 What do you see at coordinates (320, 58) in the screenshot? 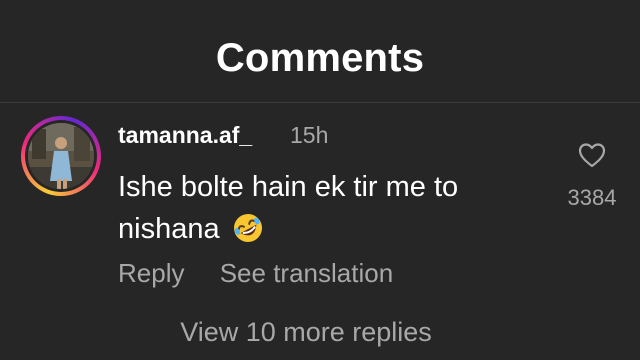
I see `page-title: Comments` at bounding box center [320, 58].